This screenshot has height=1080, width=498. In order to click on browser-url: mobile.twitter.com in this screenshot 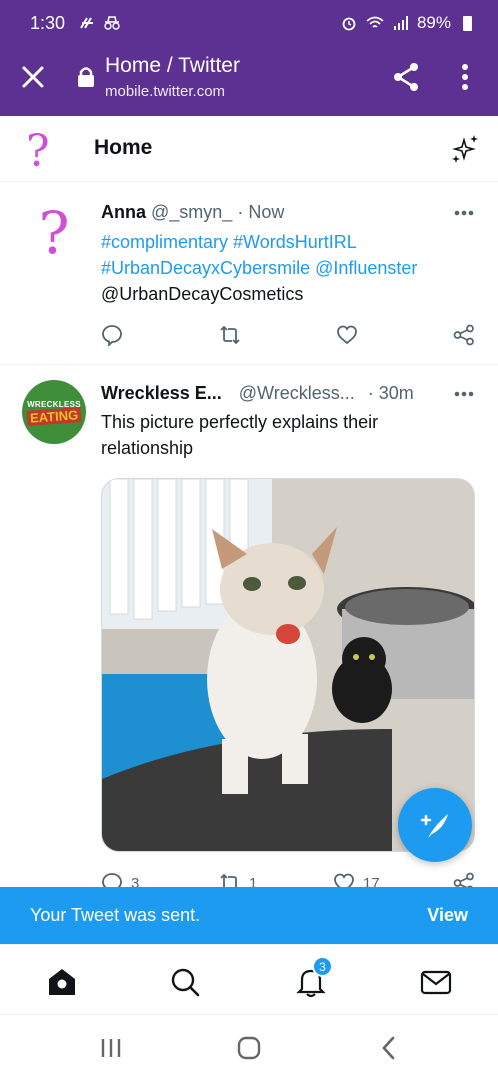, I will do `click(165, 91)`.